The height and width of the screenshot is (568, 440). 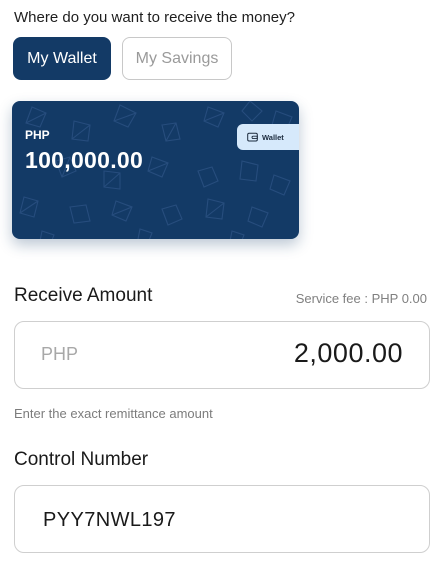 I want to click on wallet-icon, so click(x=252, y=137).